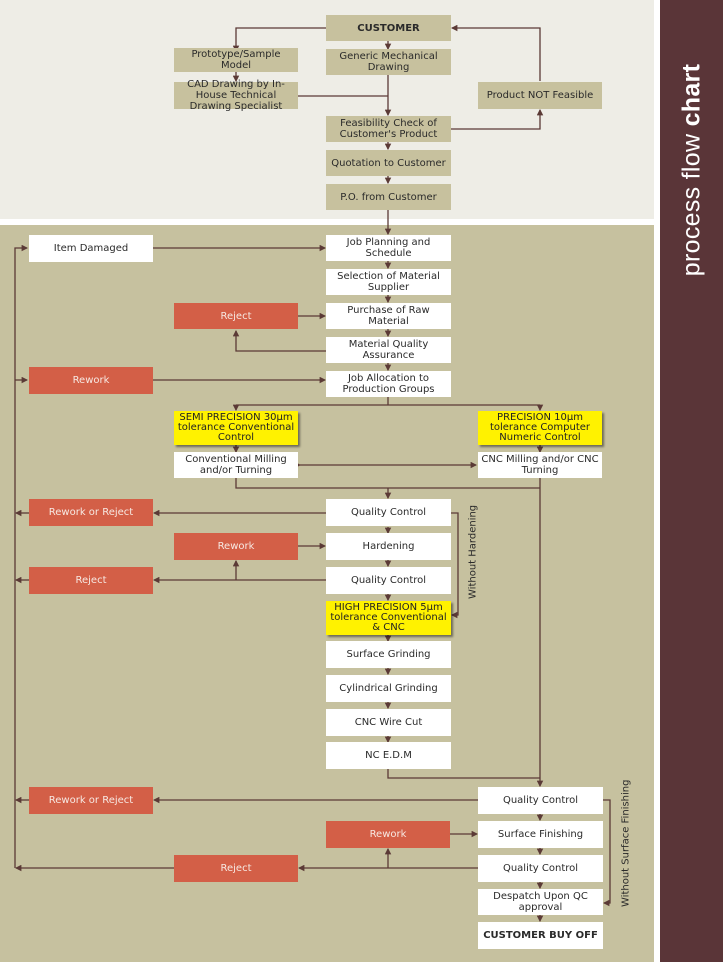 Image resolution: width=723 pixels, height=962 pixels. Describe the element at coordinates (388, 248) in the screenshot. I see `node-job-planning: Job Planning and Schedule` at that location.